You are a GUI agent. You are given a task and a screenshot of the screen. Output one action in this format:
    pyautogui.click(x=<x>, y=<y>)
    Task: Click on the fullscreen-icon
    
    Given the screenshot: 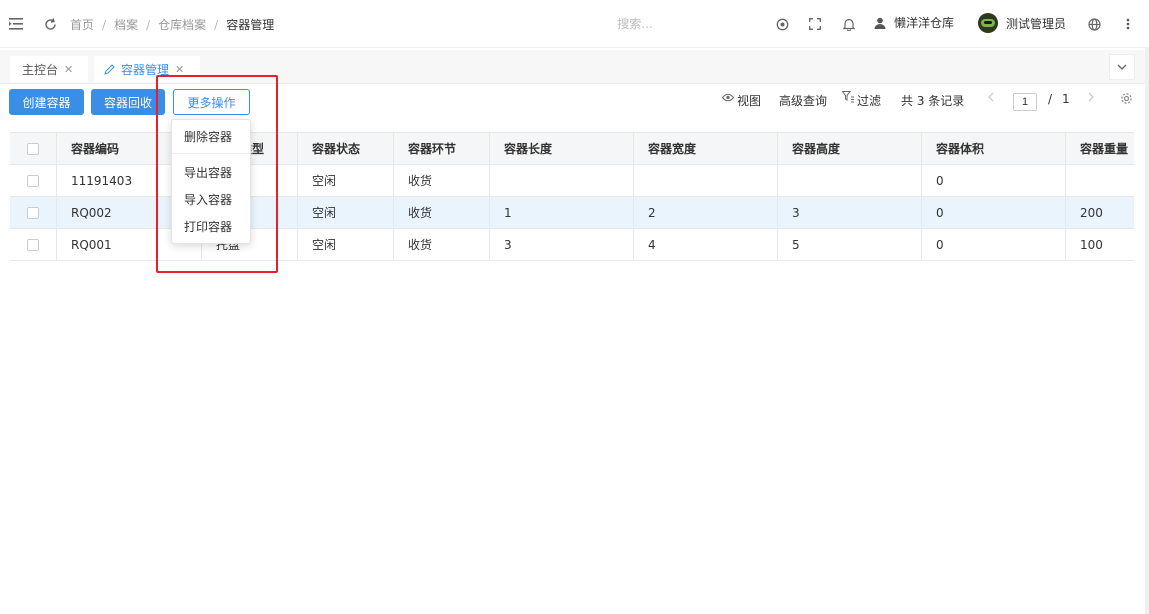 What is the action you would take?
    pyautogui.click(x=815, y=24)
    